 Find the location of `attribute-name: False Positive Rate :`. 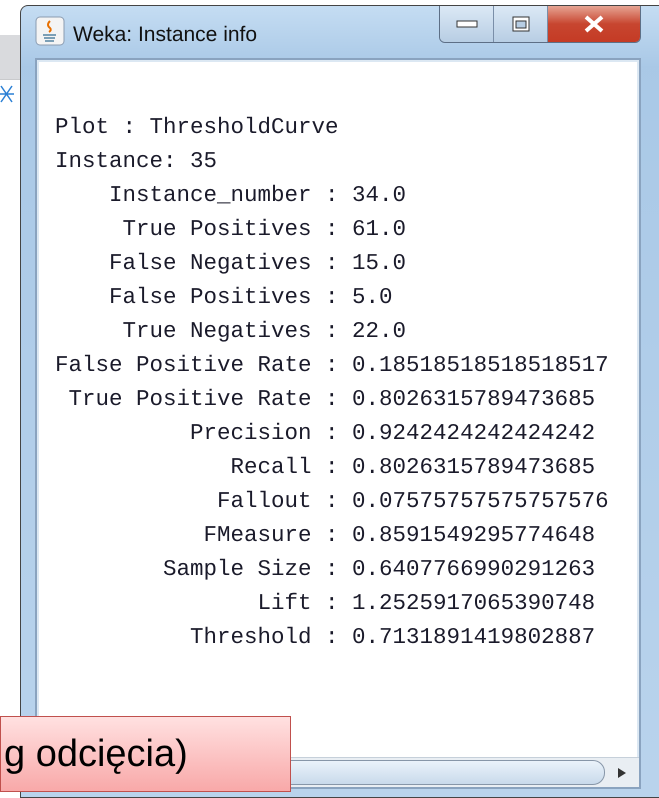

attribute-name: False Positive Rate : is located at coordinates (197, 365).